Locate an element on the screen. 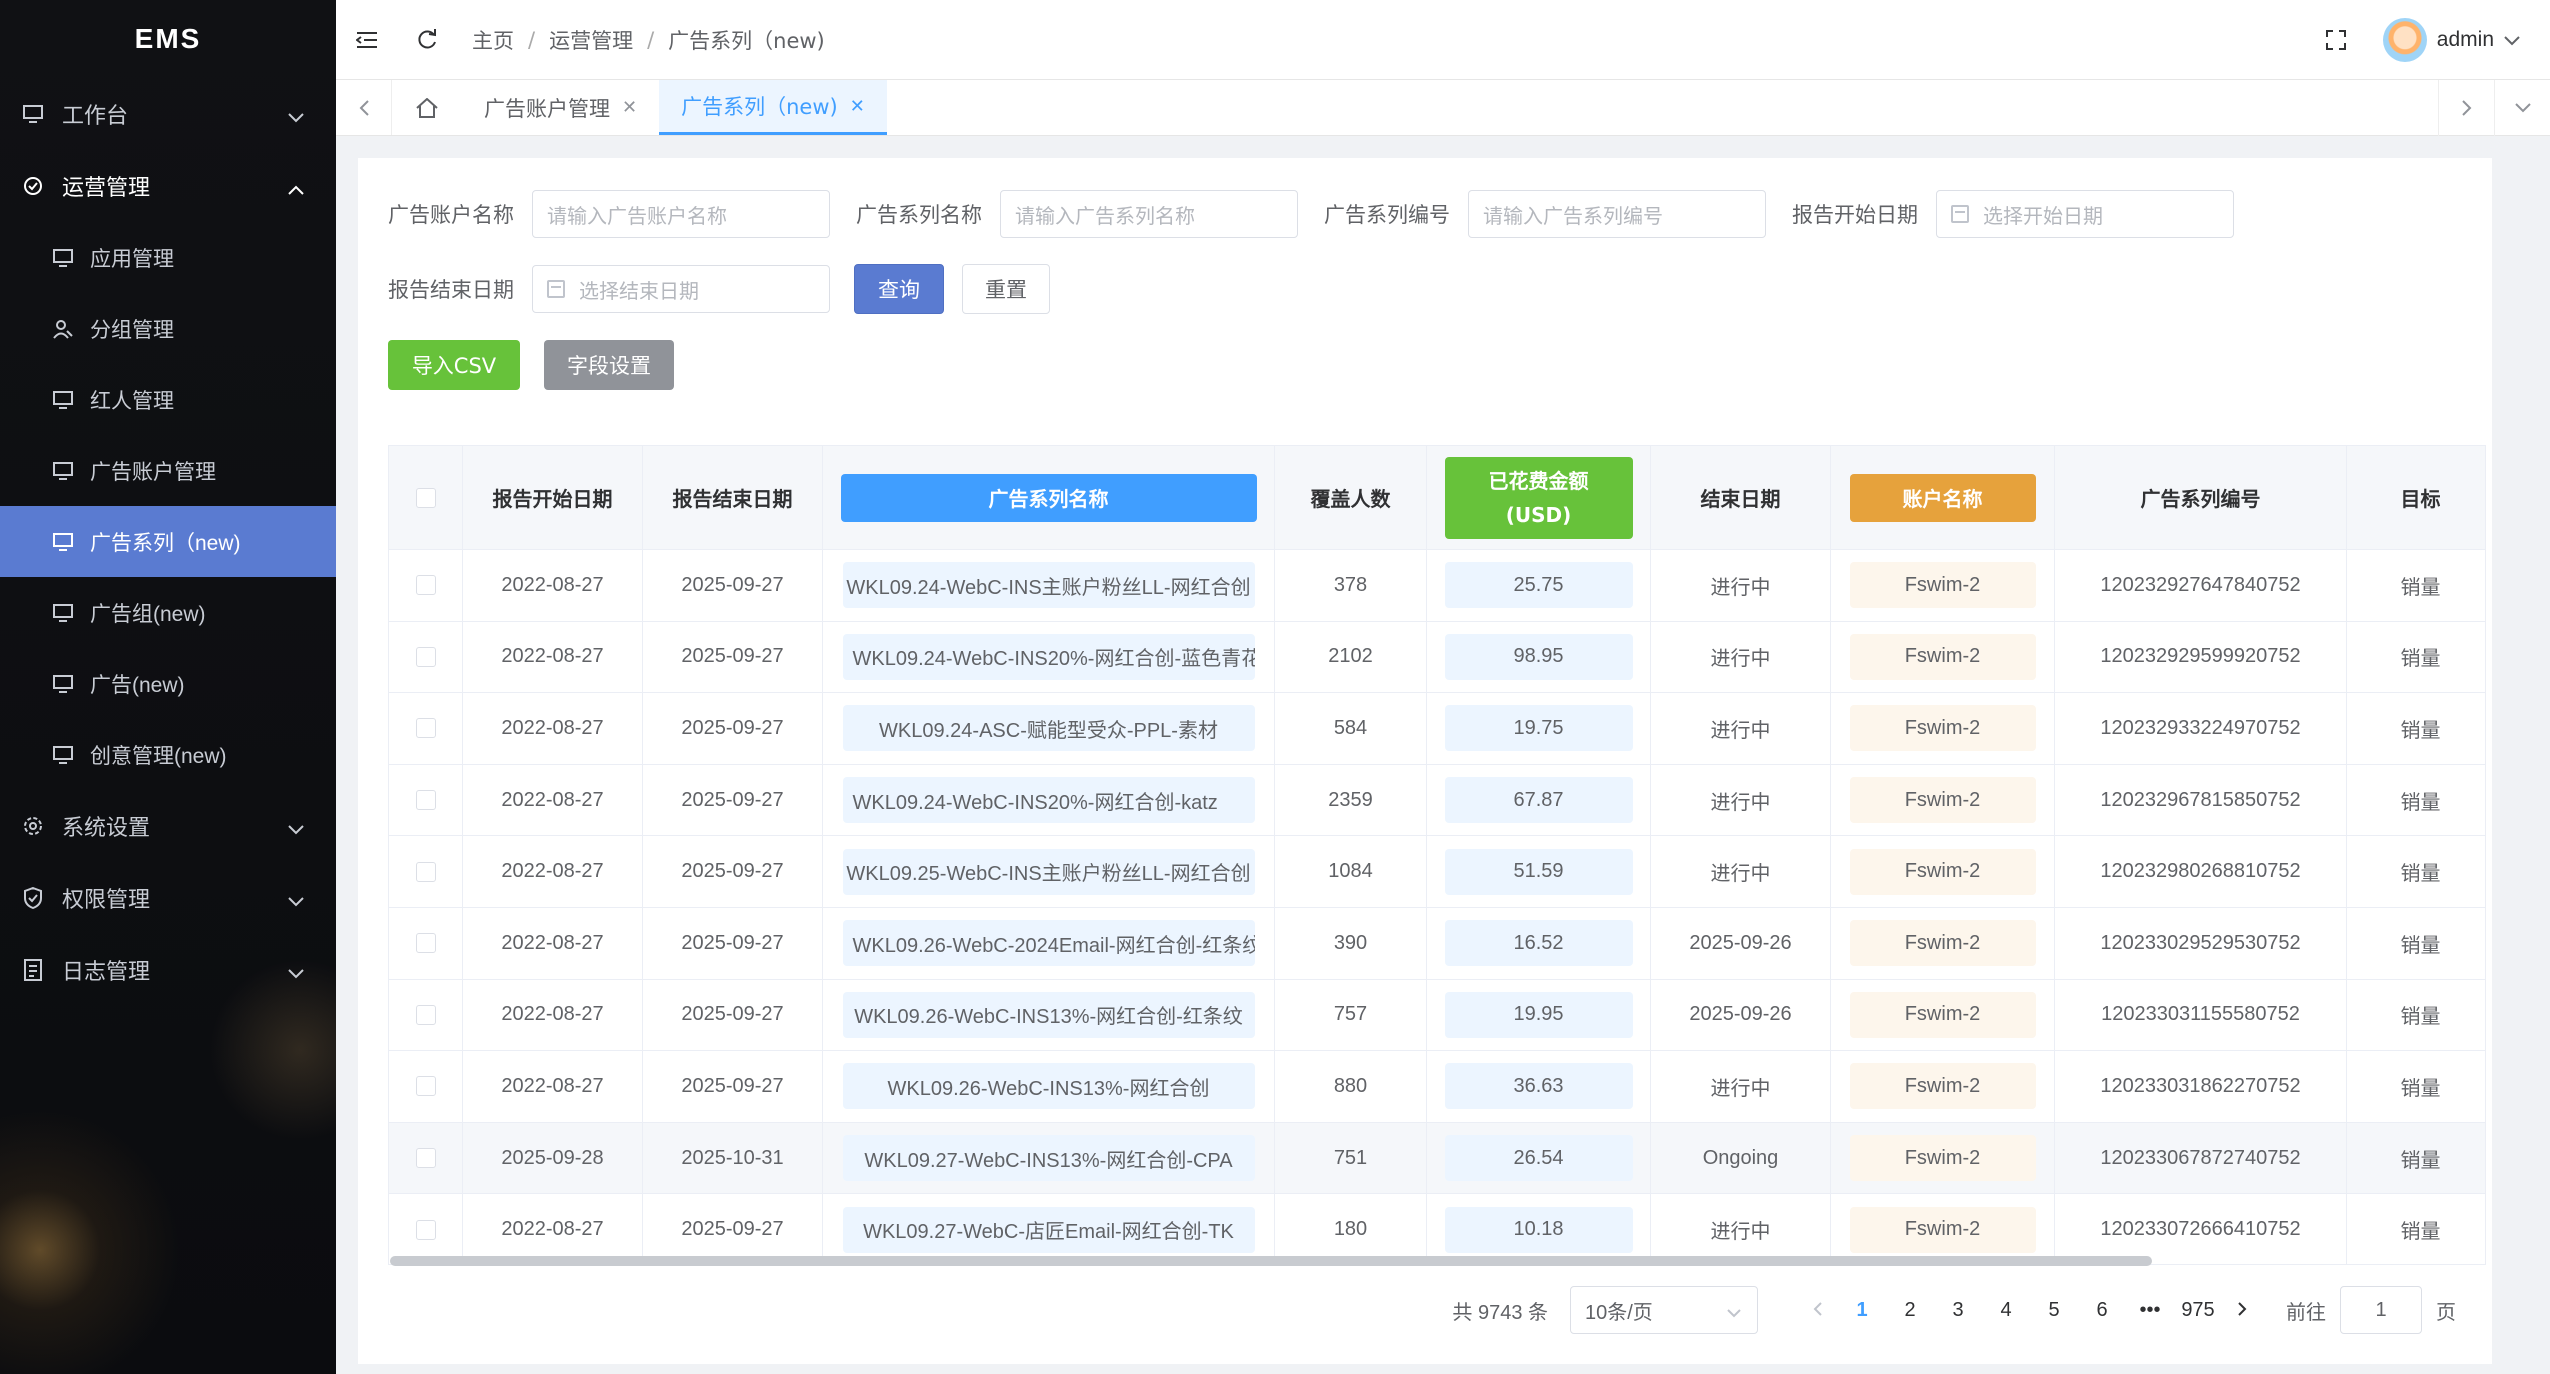 Image resolution: width=2550 pixels, height=1374 pixels. column-header: 结束日期 is located at coordinates (1741, 497).